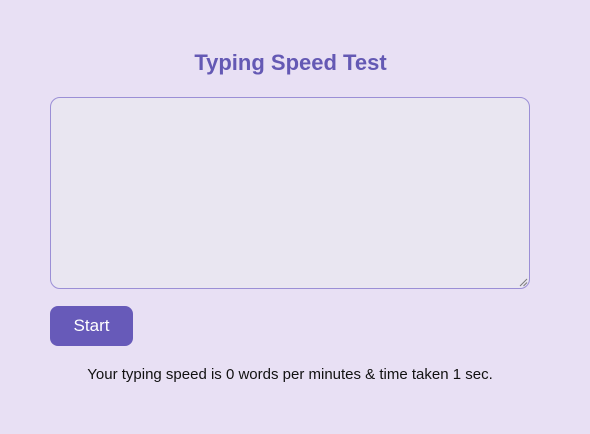 The width and height of the screenshot is (590, 434). I want to click on start-button: Start, so click(91, 326).